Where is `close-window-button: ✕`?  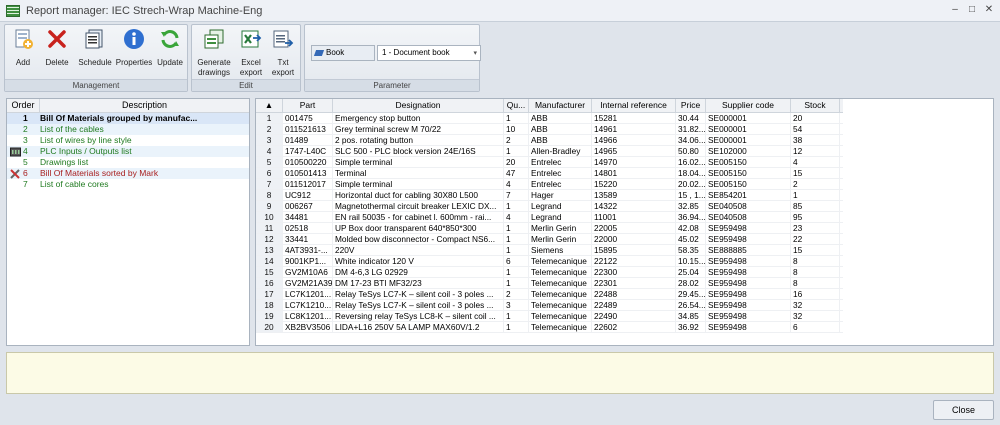
close-window-button: ✕ is located at coordinates (989, 10).